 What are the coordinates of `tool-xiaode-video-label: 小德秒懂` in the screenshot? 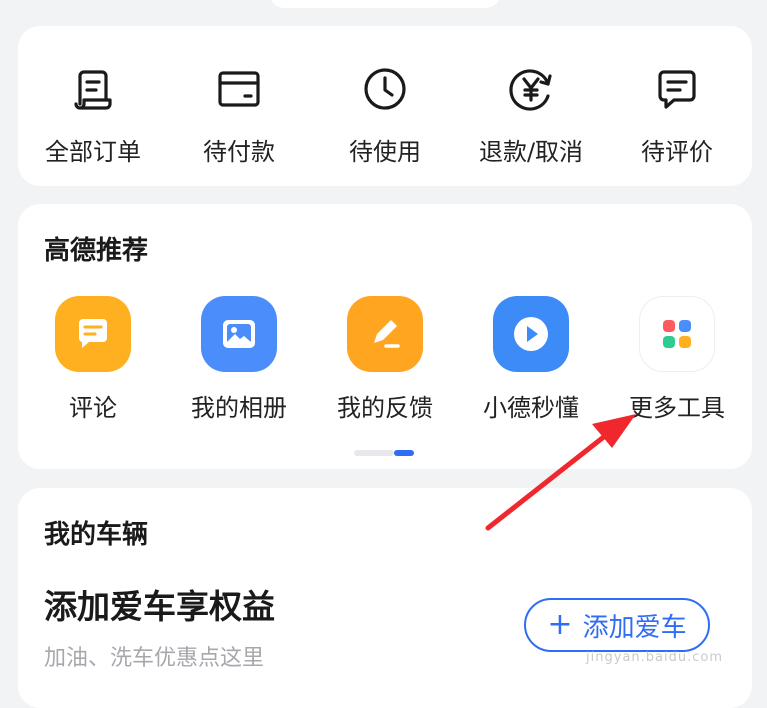 It's located at (531, 408).